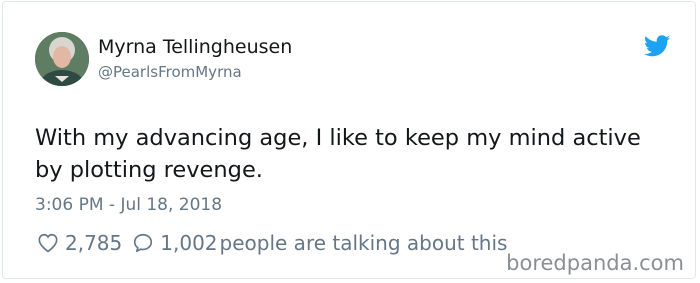 The height and width of the screenshot is (283, 700). What do you see at coordinates (170, 72) in the screenshot?
I see `user-handle: @PearlsFromMyrna` at bounding box center [170, 72].